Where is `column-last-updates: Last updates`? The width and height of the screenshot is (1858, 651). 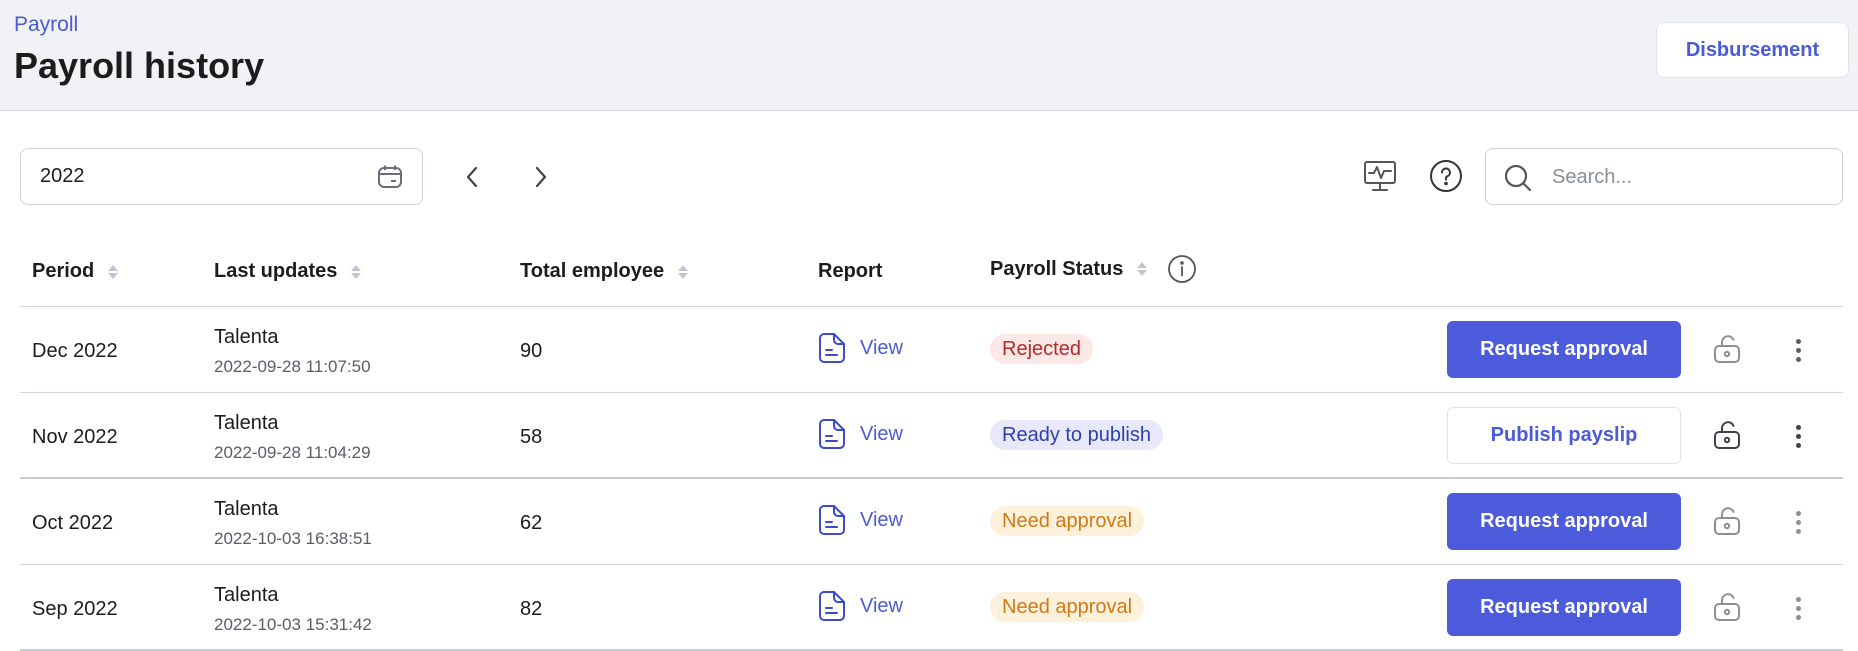
column-last-updates: Last updates is located at coordinates (288, 271).